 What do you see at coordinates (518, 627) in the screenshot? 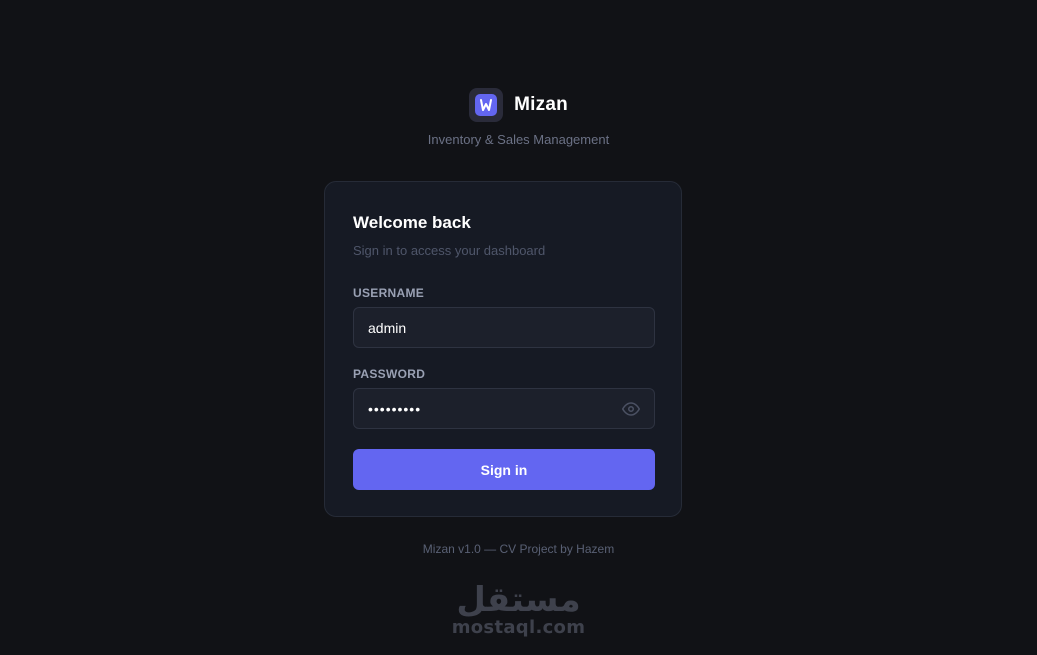
I see `watermark-latin: mostaql.com` at bounding box center [518, 627].